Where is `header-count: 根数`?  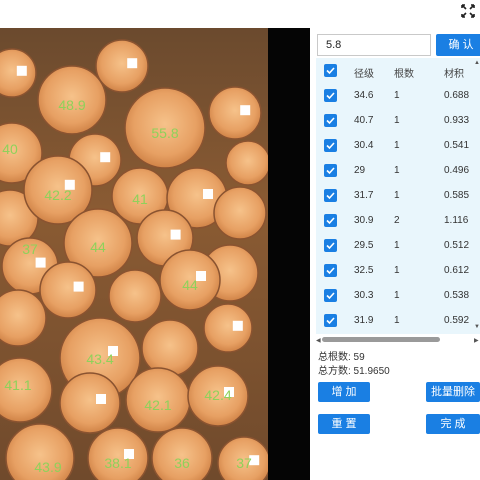
header-count: 根数 is located at coordinates (404, 74).